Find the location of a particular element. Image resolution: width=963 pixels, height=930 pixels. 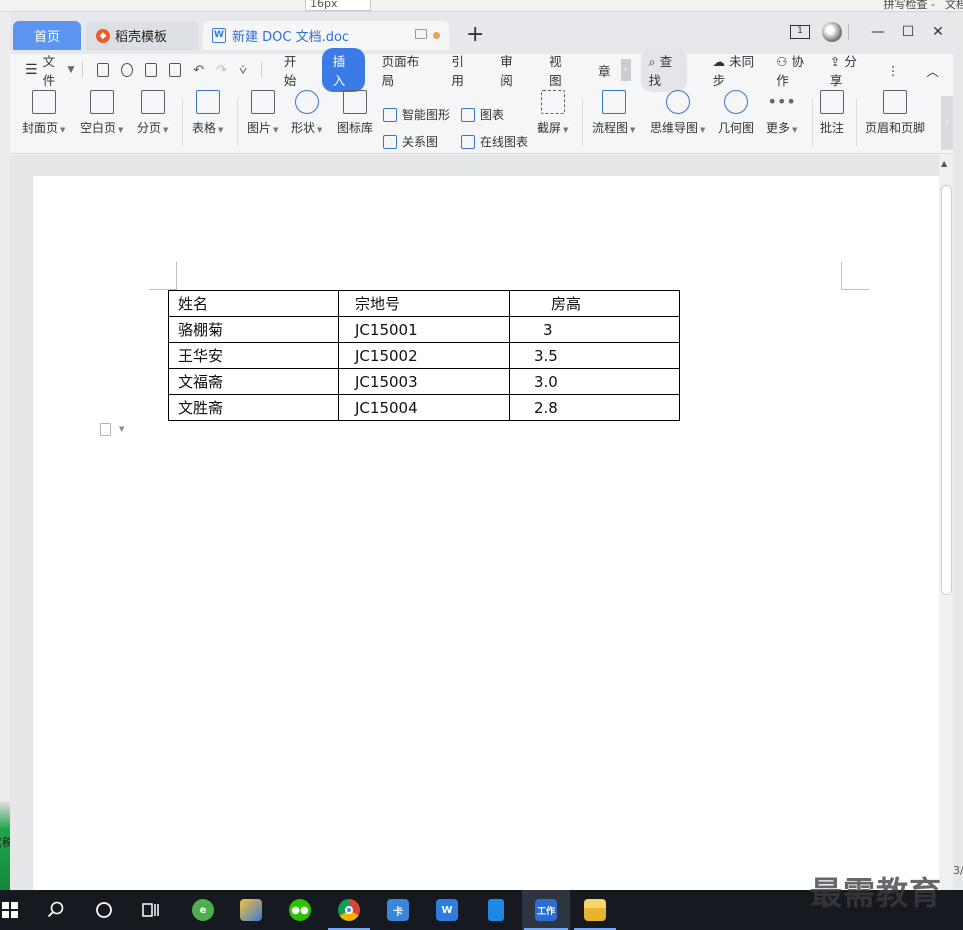

mindmap-button: 思维导图 ▼ is located at coordinates (677, 113).